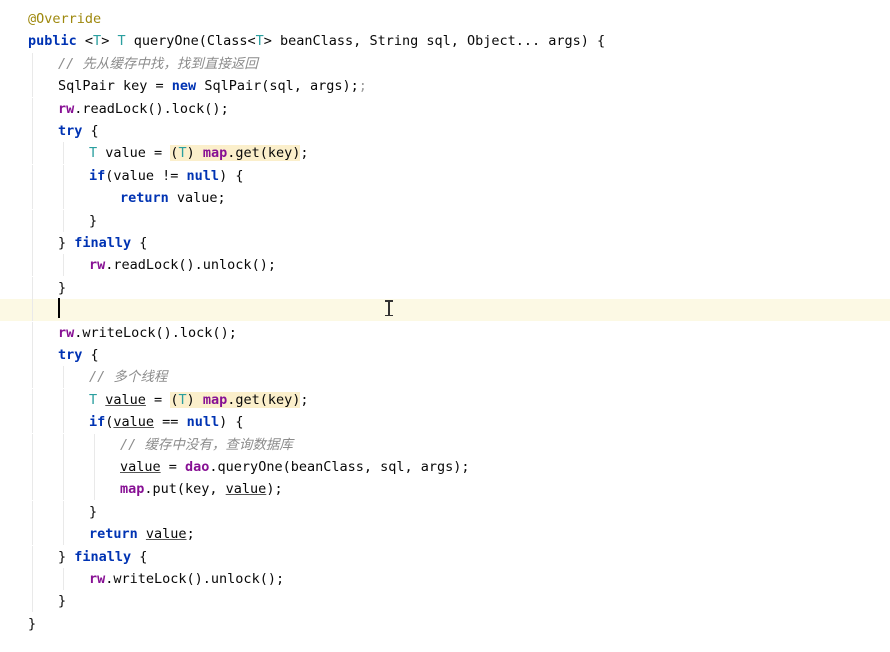 The image size is (890, 652). Describe the element at coordinates (277, 86) in the screenshot. I see `code-token: SqlPair(sql, args);` at that location.